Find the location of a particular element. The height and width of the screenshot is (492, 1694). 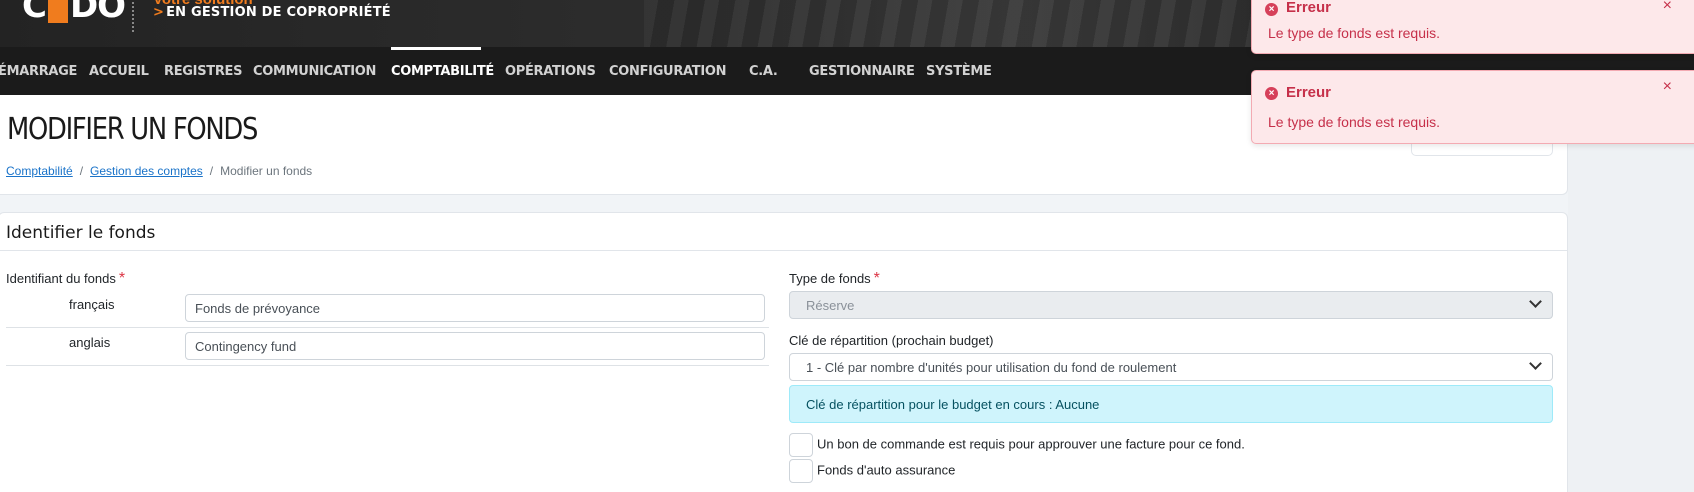

self-insurance-checkbox-row: Fonds d'auto assurance is located at coordinates (872, 471).